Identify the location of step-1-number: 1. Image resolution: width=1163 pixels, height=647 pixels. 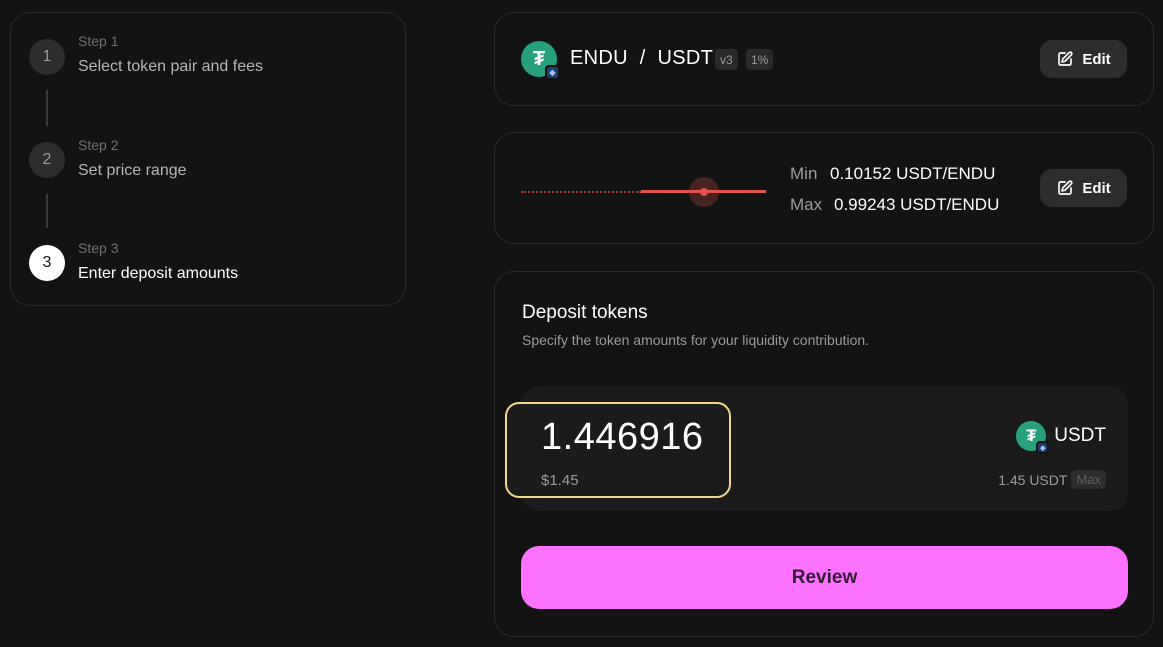
(47, 57).